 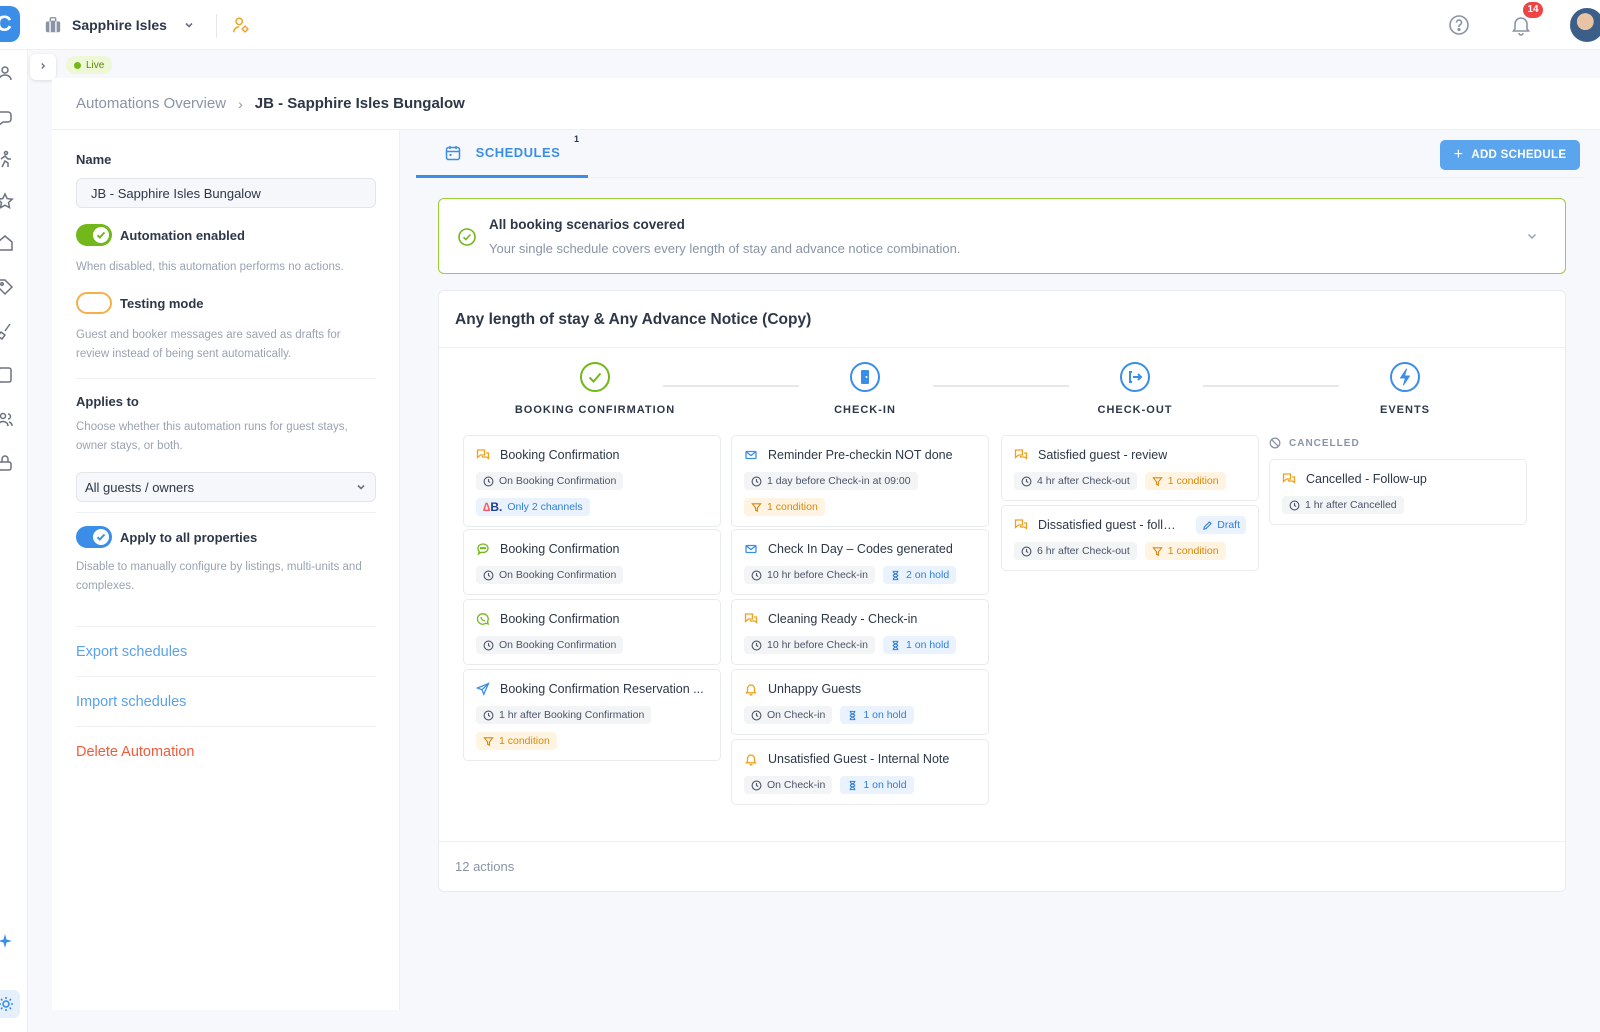 I want to click on team-icon, so click(x=7, y=419).